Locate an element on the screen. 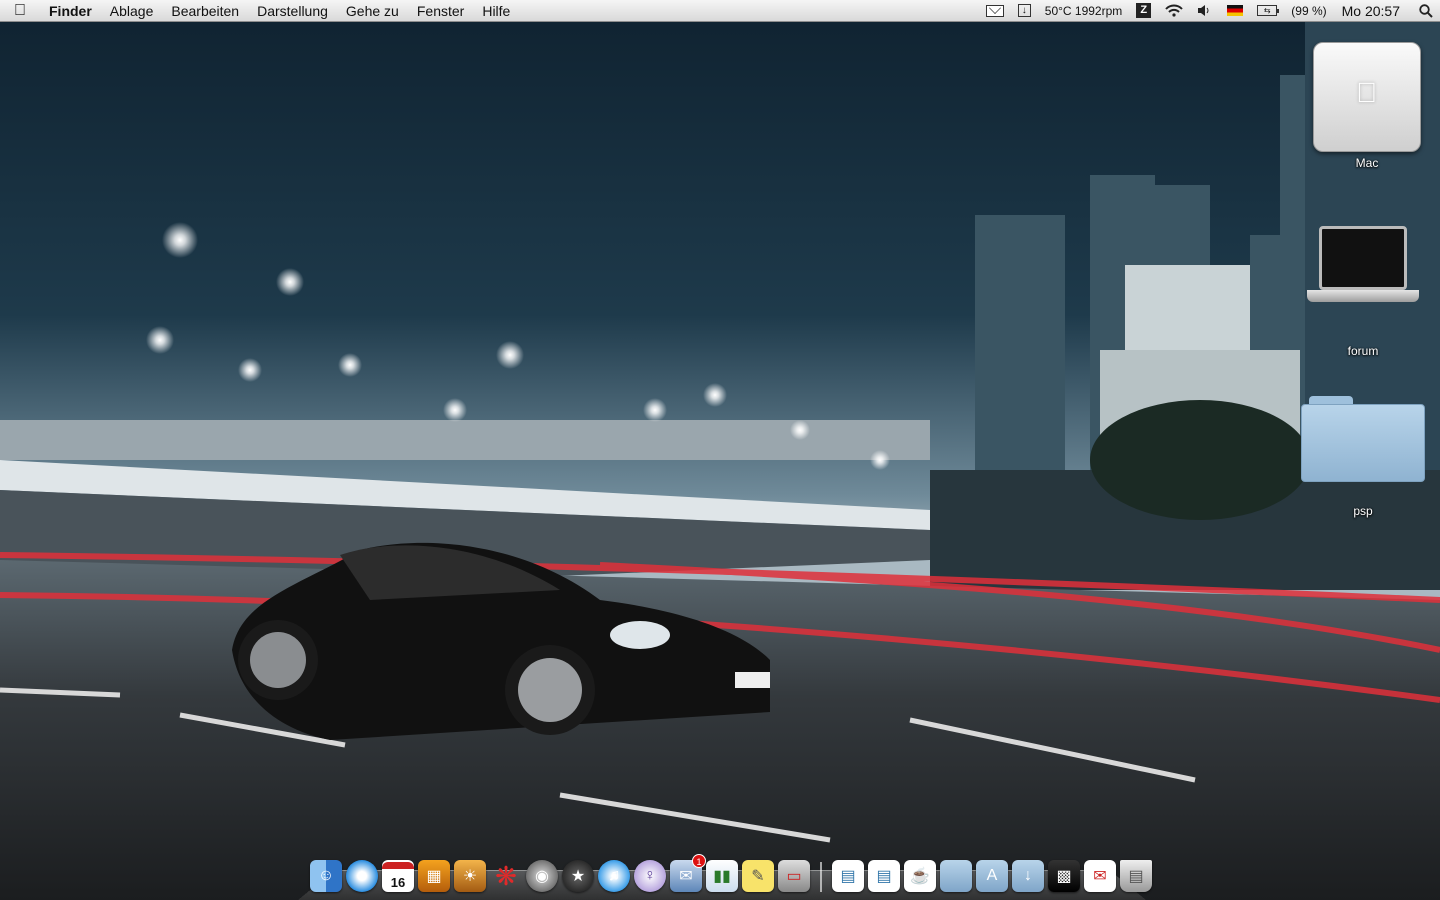  spotlight-icon is located at coordinates (1426, 10).